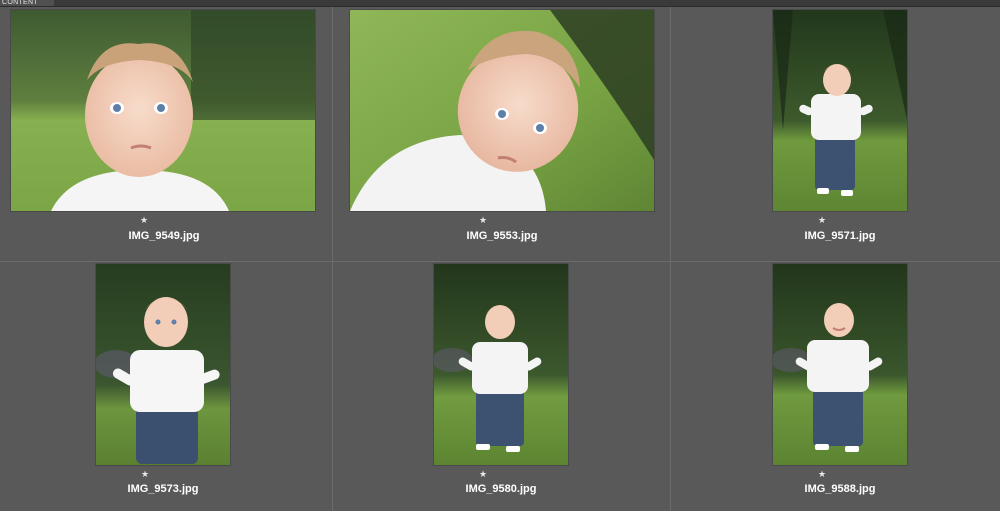 This screenshot has height=511, width=1000. What do you see at coordinates (840, 236) in the screenshot?
I see `thumbnail-filename: IMG_9571.jpg` at bounding box center [840, 236].